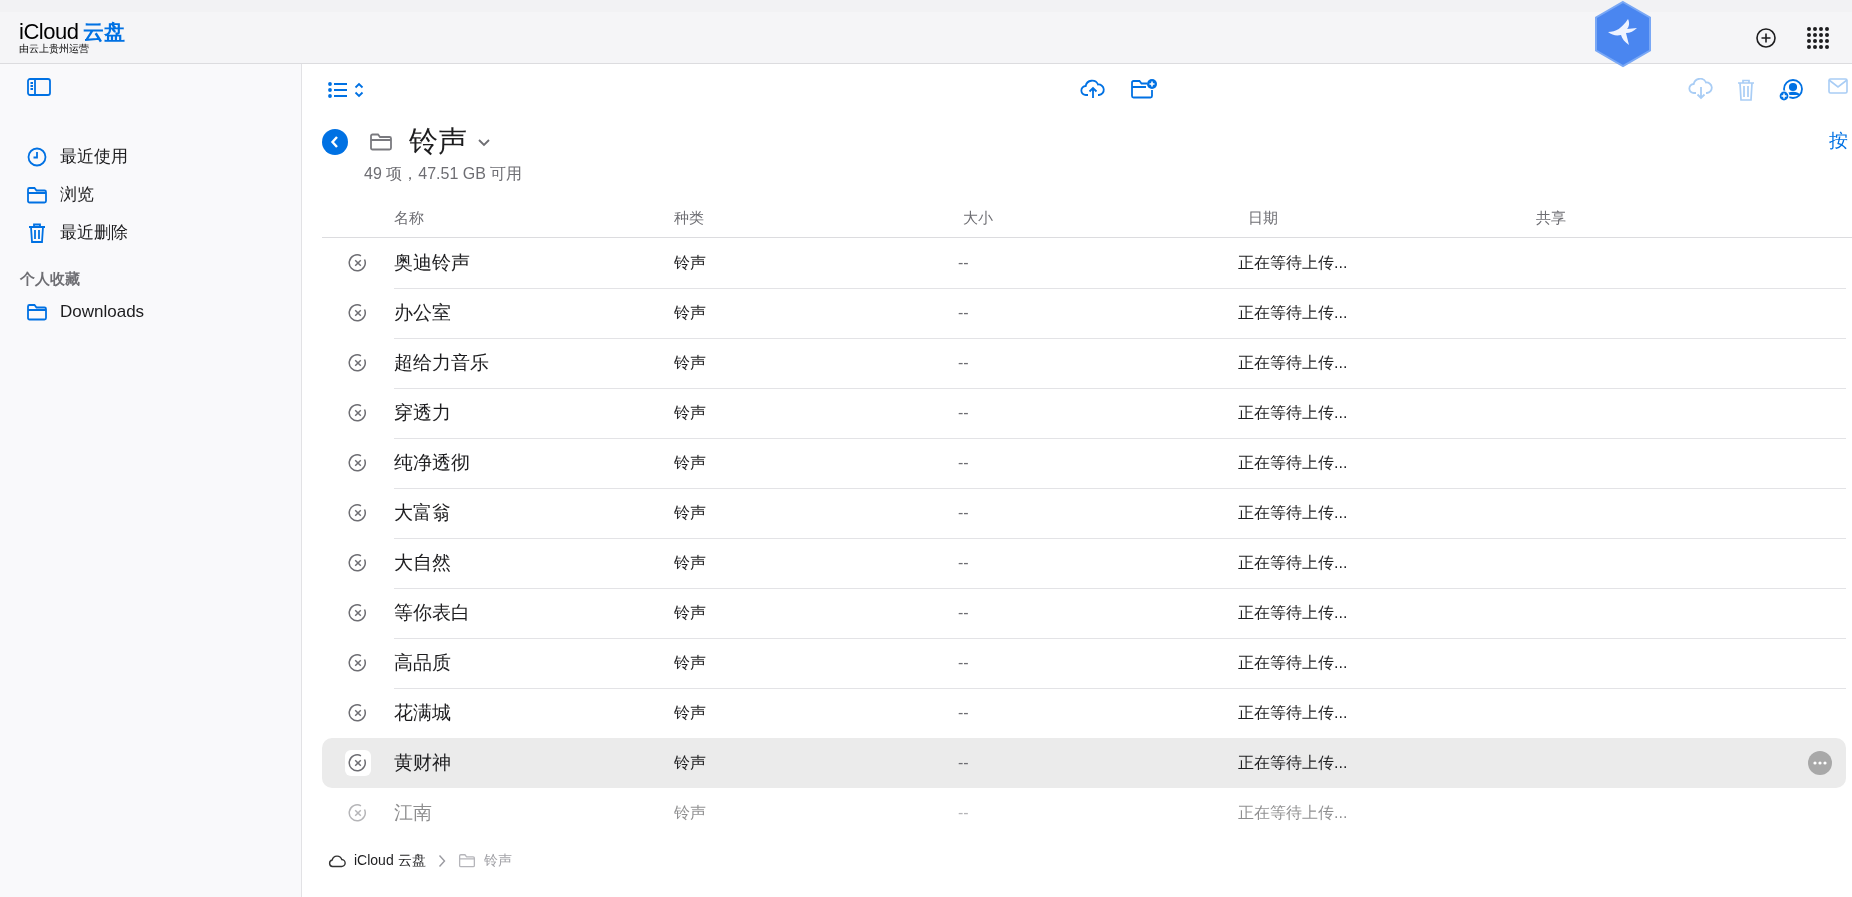 The height and width of the screenshot is (897, 1852). I want to click on list-icon, so click(338, 90).